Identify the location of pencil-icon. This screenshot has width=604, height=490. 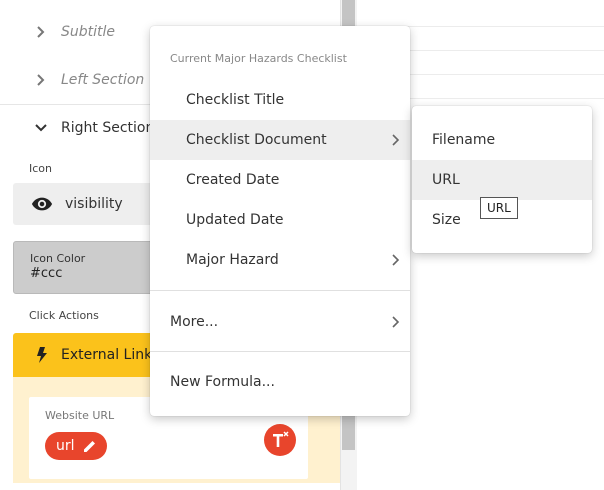
(89, 446).